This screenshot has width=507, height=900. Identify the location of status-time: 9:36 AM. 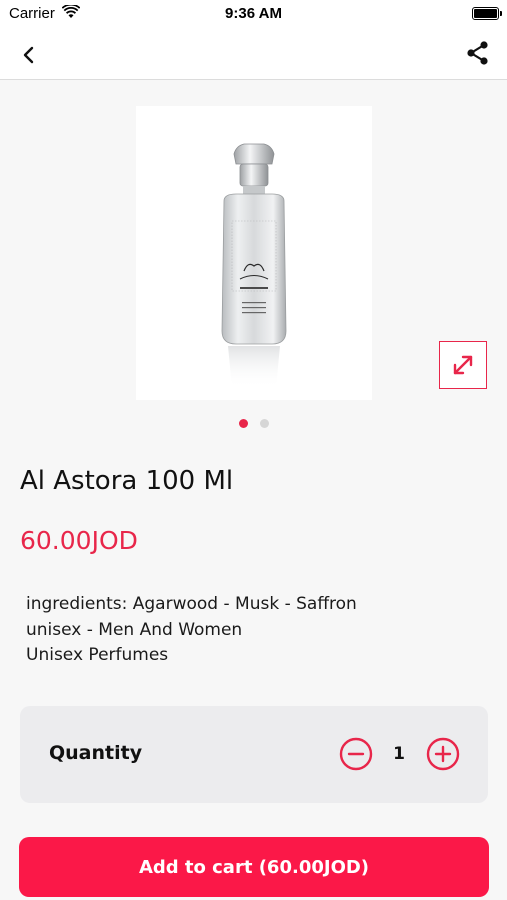
(253, 13).